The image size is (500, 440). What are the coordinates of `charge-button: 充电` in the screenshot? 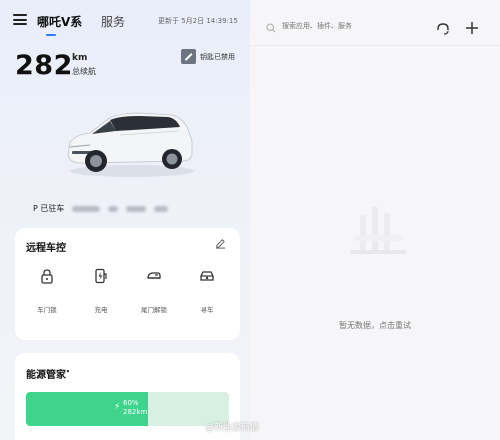 It's located at (101, 291).